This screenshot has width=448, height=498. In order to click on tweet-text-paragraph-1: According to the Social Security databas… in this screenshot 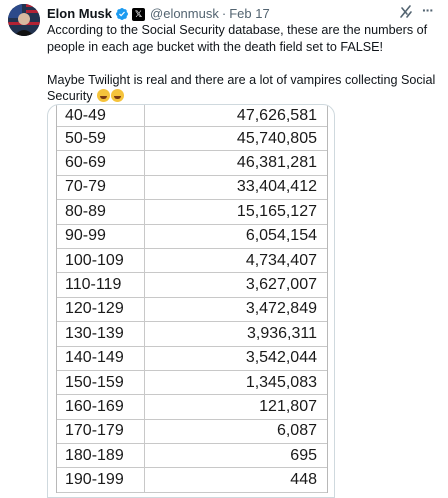, I will do `click(237, 38)`.